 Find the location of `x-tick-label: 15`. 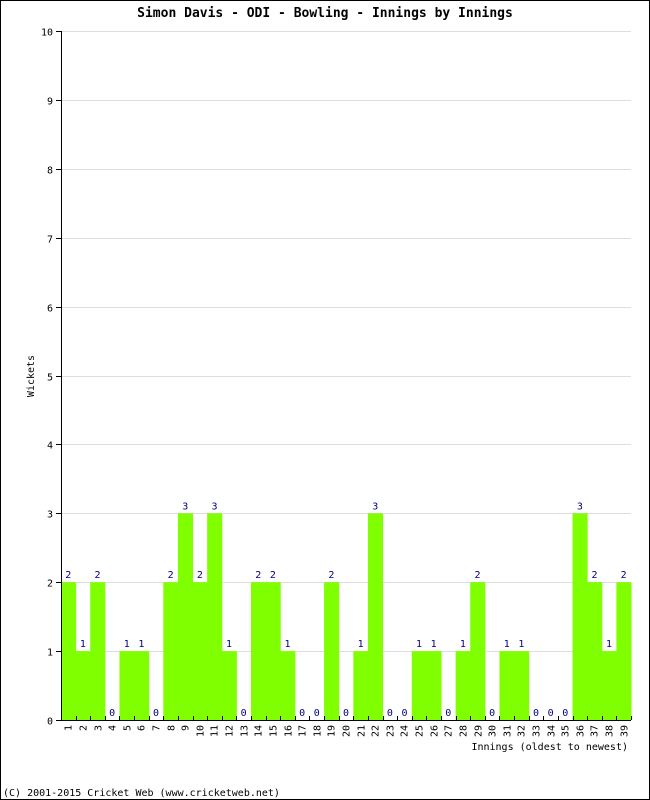

x-tick-label: 15 is located at coordinates (274, 731).